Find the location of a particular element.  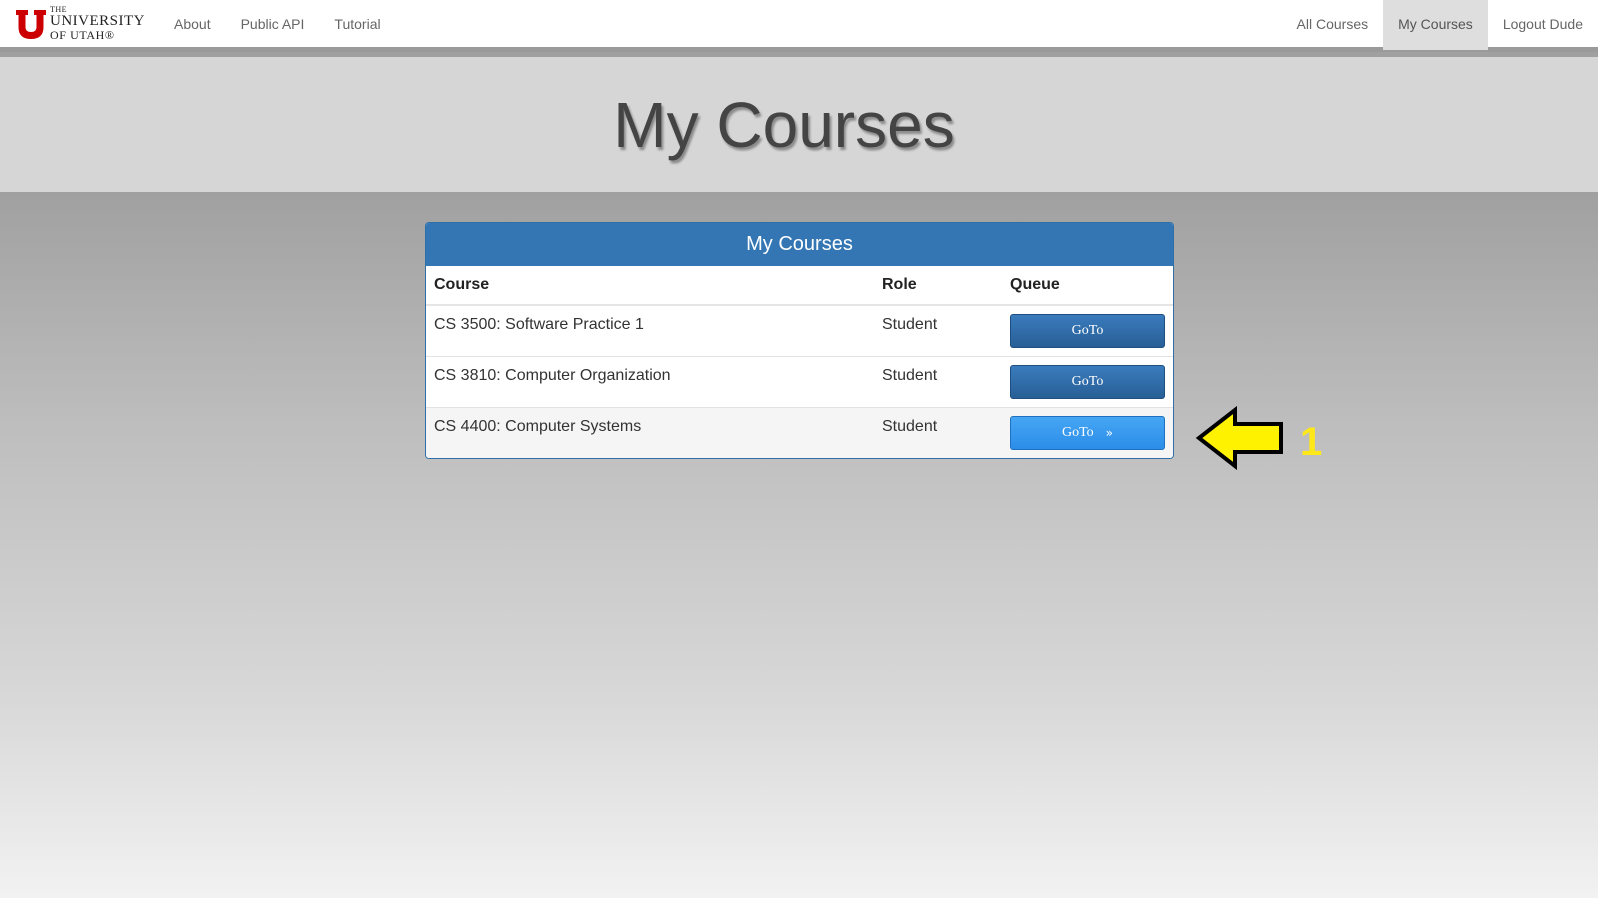

nav-link-my-courses: My Courses is located at coordinates (1435, 25).